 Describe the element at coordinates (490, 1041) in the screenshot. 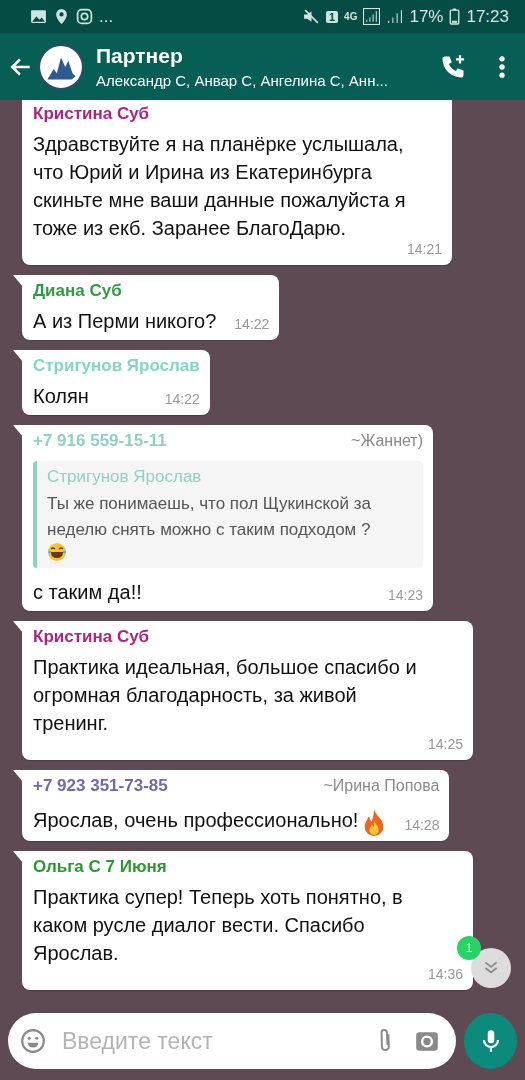

I see `voice-message-button` at that location.